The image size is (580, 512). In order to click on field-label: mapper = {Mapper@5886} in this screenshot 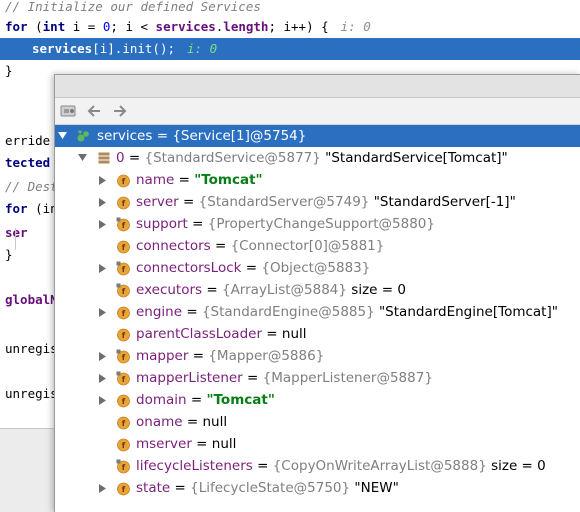, I will do `click(230, 356)`.